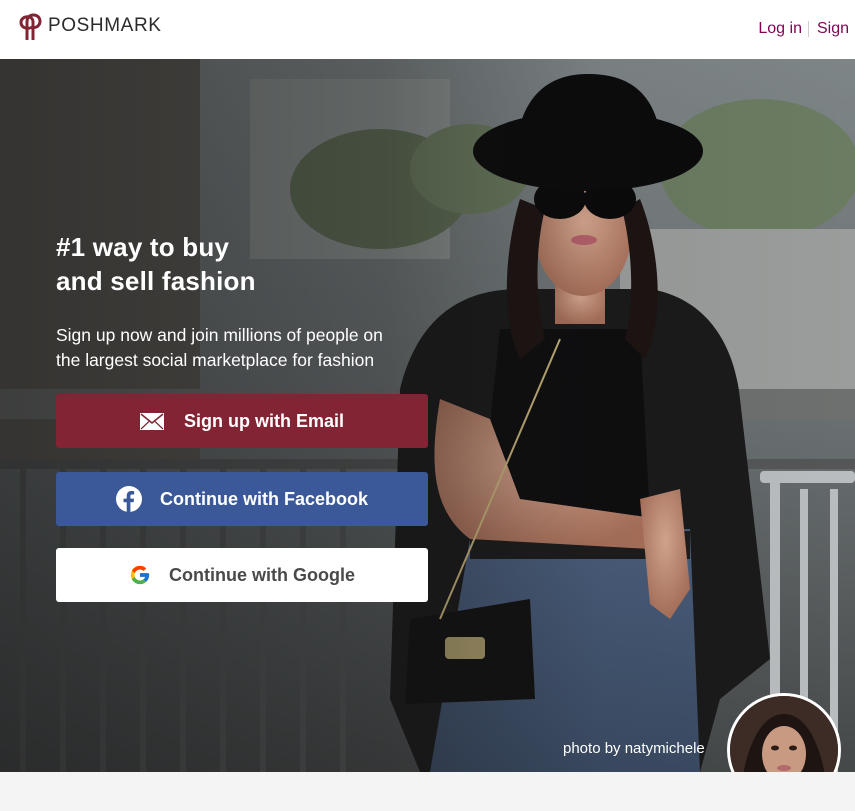 The width and height of the screenshot is (855, 811). I want to click on nav-divider, so click(808, 29).